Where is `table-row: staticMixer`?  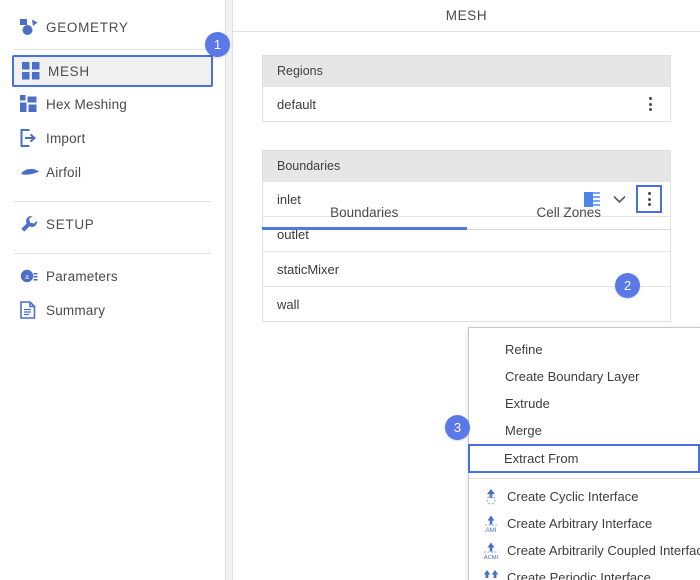
table-row: staticMixer is located at coordinates (466, 268).